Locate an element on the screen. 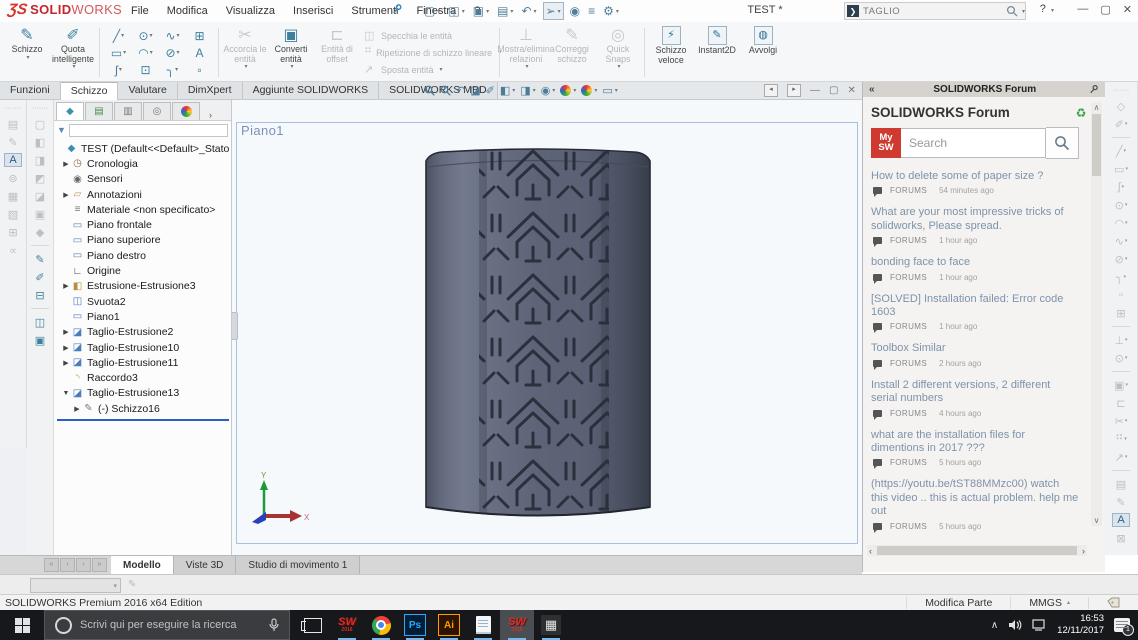  view-cube-1-icon: ▢ is located at coordinates (40, 124).